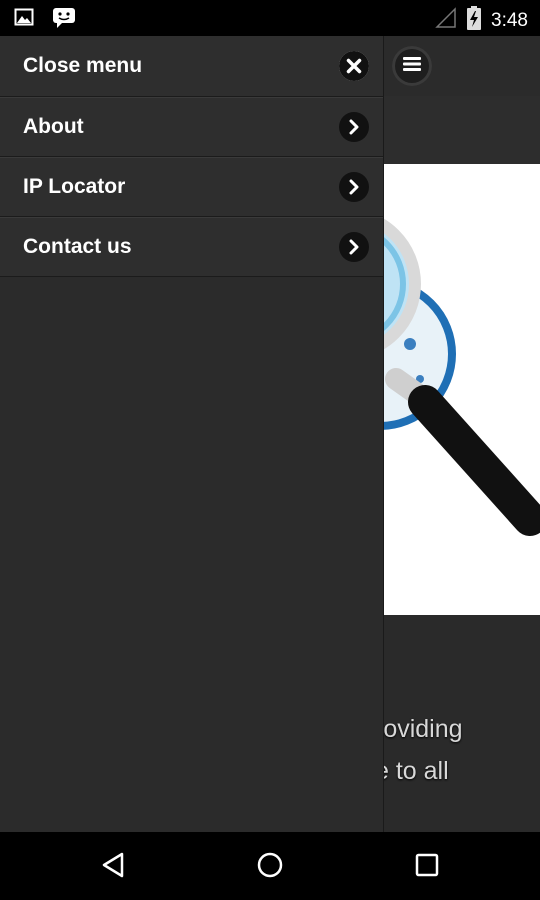  What do you see at coordinates (191, 66) in the screenshot?
I see `drawer-item-close-menu: Close menu` at bounding box center [191, 66].